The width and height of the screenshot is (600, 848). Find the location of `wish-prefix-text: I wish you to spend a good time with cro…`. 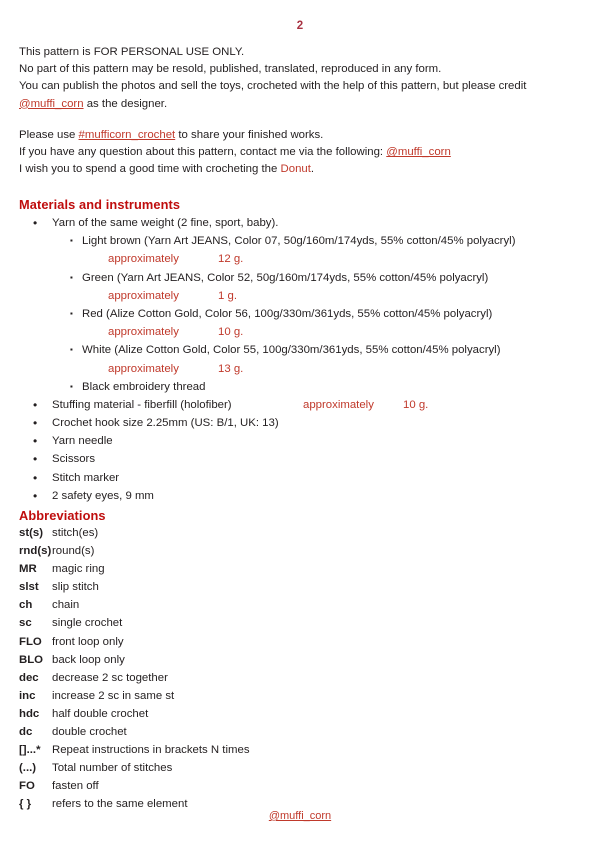

wish-prefix-text: I wish you to spend a good time with cro… is located at coordinates (150, 169).